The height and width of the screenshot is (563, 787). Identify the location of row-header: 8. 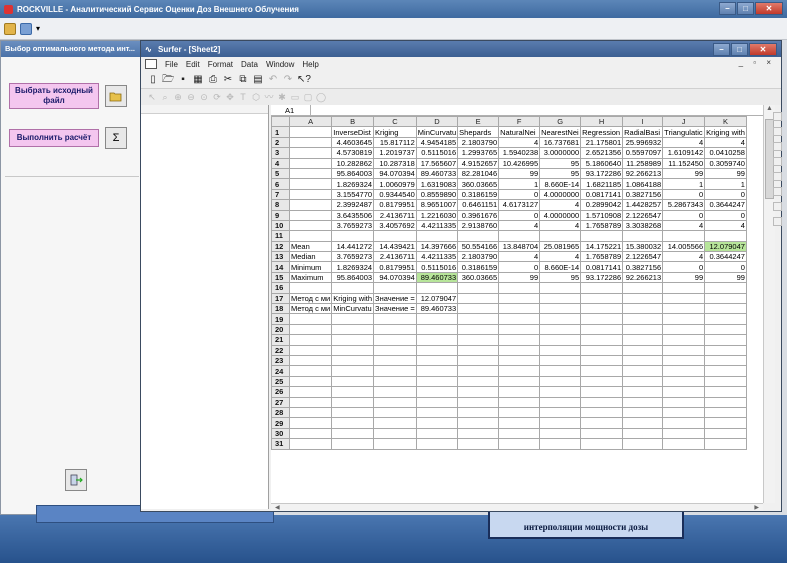
(280, 205).